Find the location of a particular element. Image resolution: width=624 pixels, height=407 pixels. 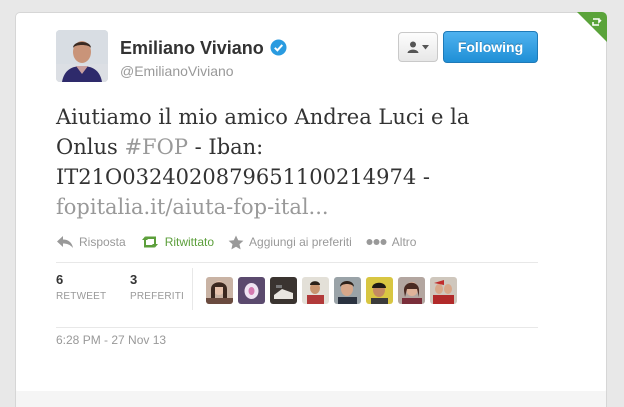

user-actions-dropdown-button is located at coordinates (418, 47).